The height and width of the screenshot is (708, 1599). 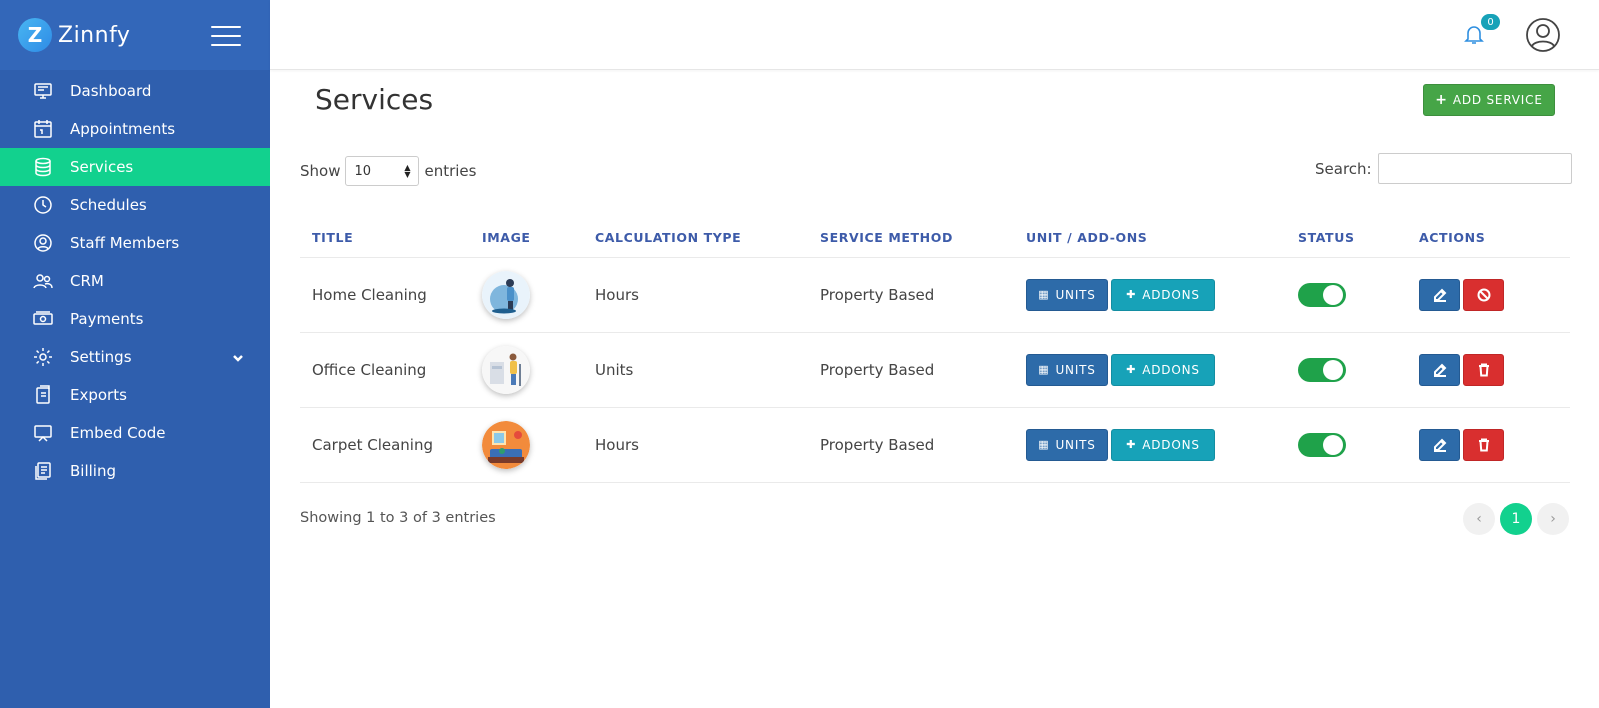 I want to click on page-button-current: 1, so click(x=1516, y=519).